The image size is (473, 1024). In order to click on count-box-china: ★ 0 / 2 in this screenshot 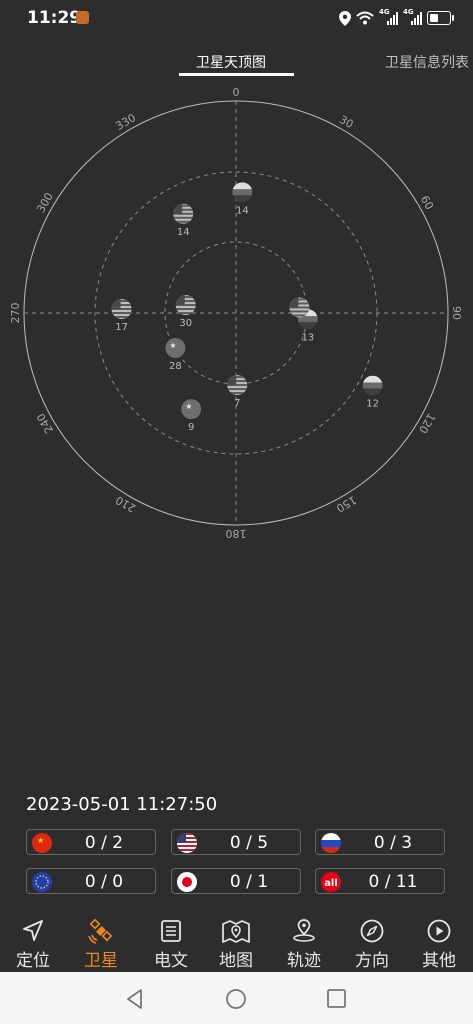, I will do `click(91, 842)`.